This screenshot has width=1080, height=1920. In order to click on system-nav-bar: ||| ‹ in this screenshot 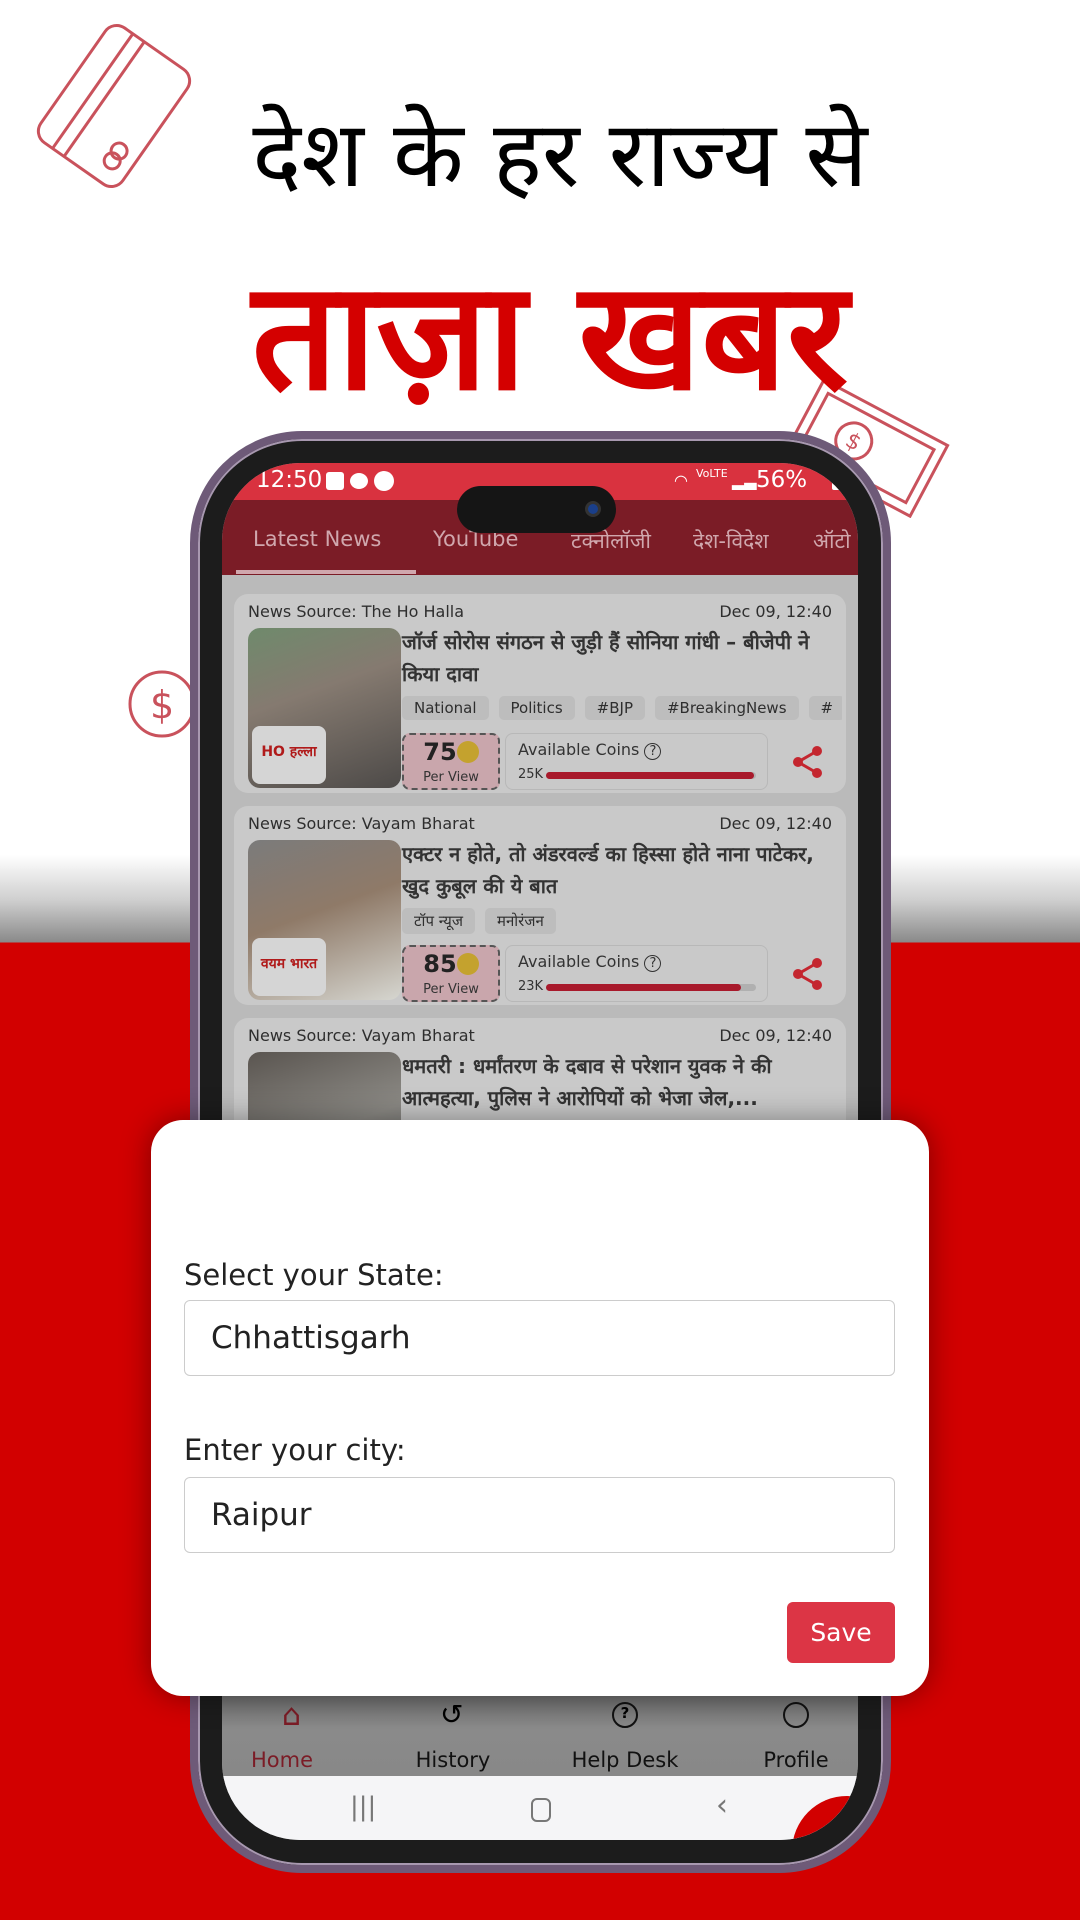, I will do `click(540, 1808)`.